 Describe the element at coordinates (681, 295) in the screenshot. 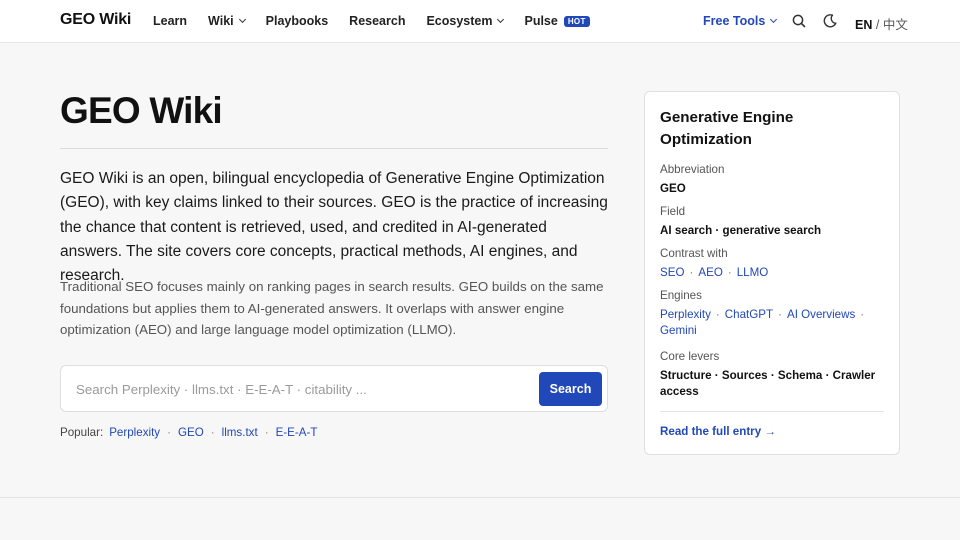

I see `engines-label: Engines` at that location.